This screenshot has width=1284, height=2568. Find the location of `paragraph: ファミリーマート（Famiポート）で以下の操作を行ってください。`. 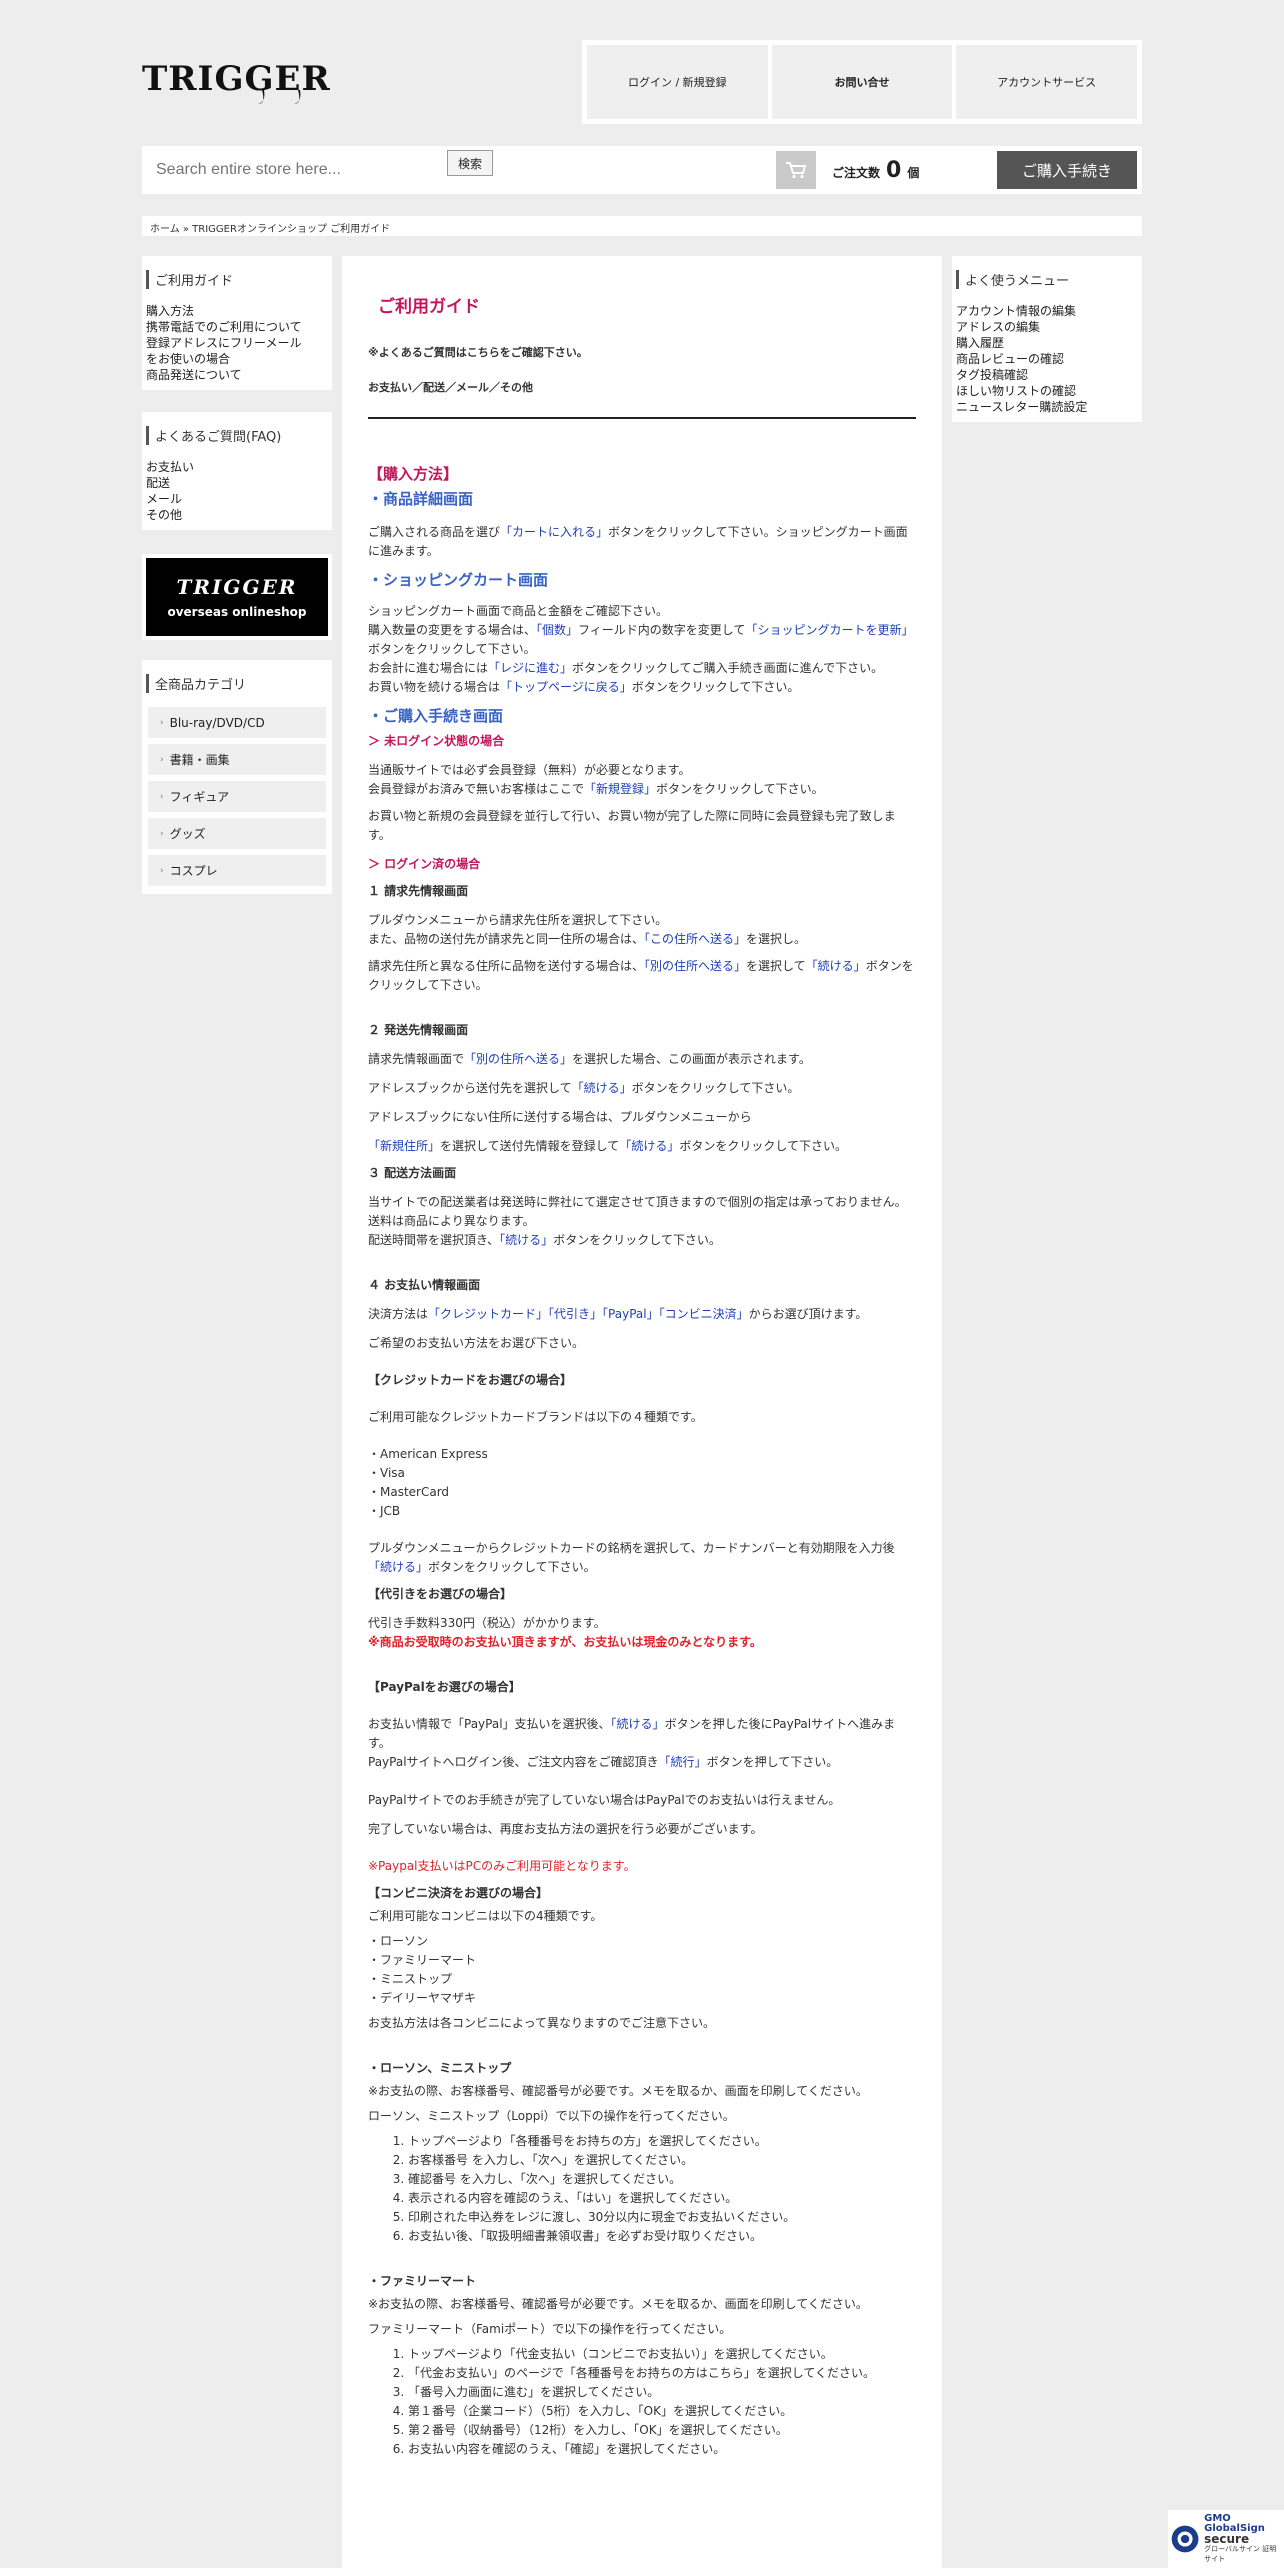

paragraph: ファミリーマート（Famiポート）で以下の操作を行ってください。 is located at coordinates (550, 2329).